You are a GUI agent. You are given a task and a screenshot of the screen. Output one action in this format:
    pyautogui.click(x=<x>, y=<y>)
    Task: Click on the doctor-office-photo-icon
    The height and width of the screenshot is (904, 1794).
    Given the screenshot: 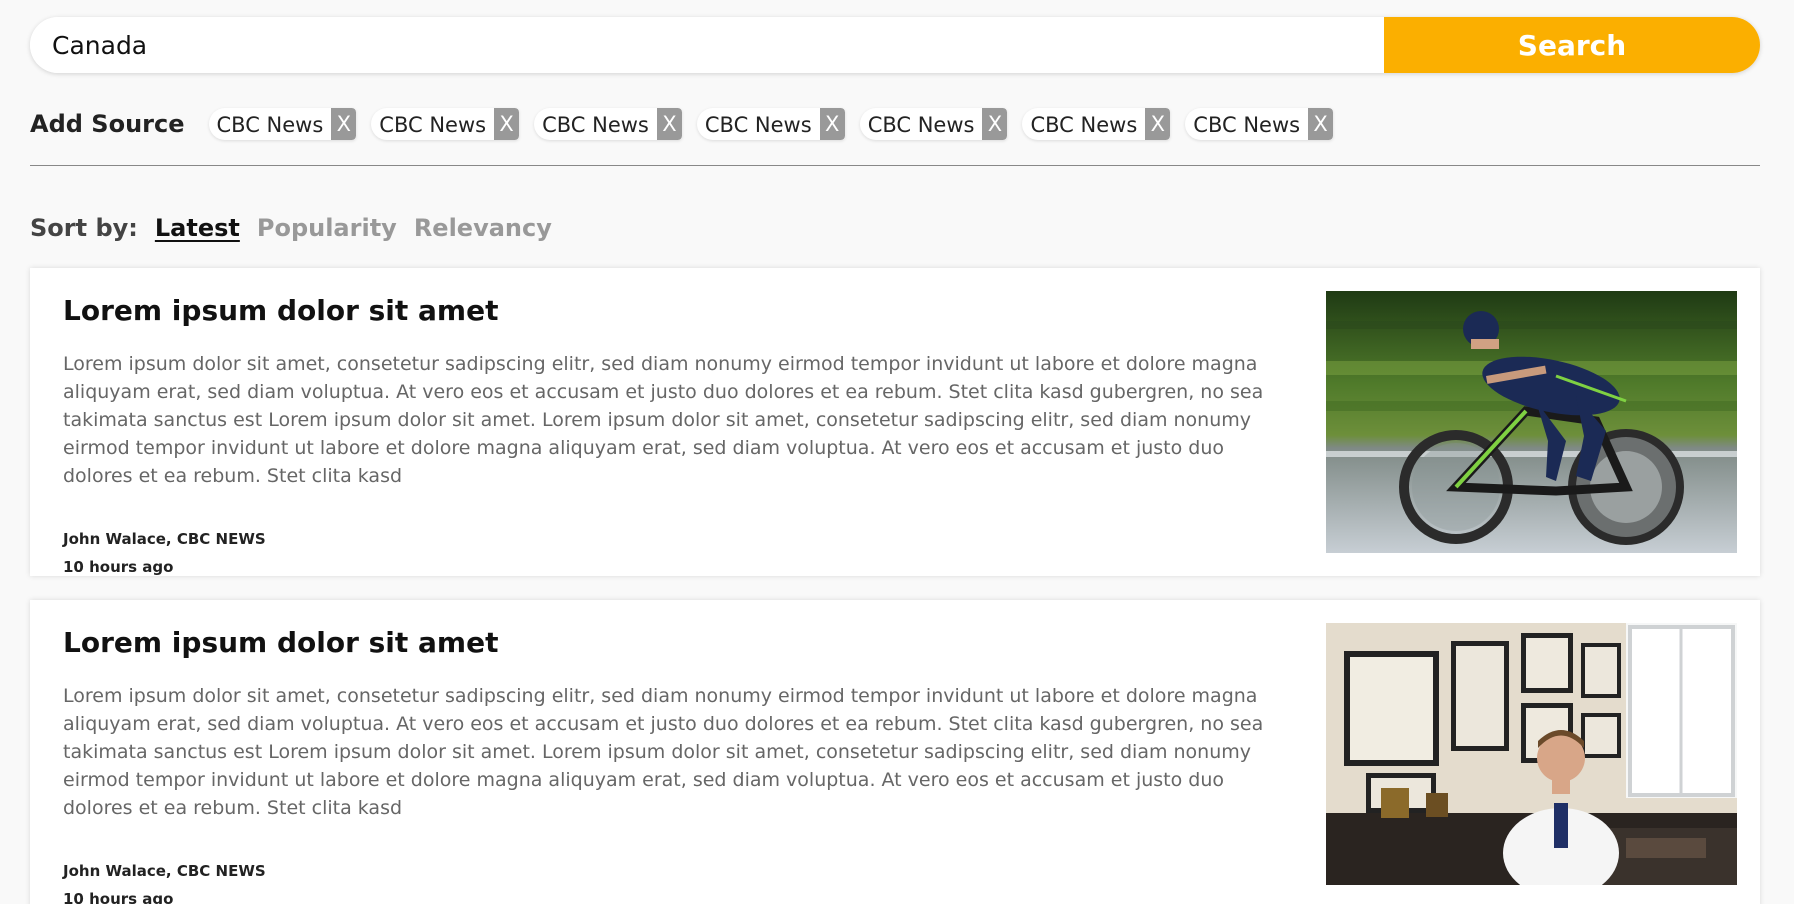 What is the action you would take?
    pyautogui.click(x=1531, y=754)
    